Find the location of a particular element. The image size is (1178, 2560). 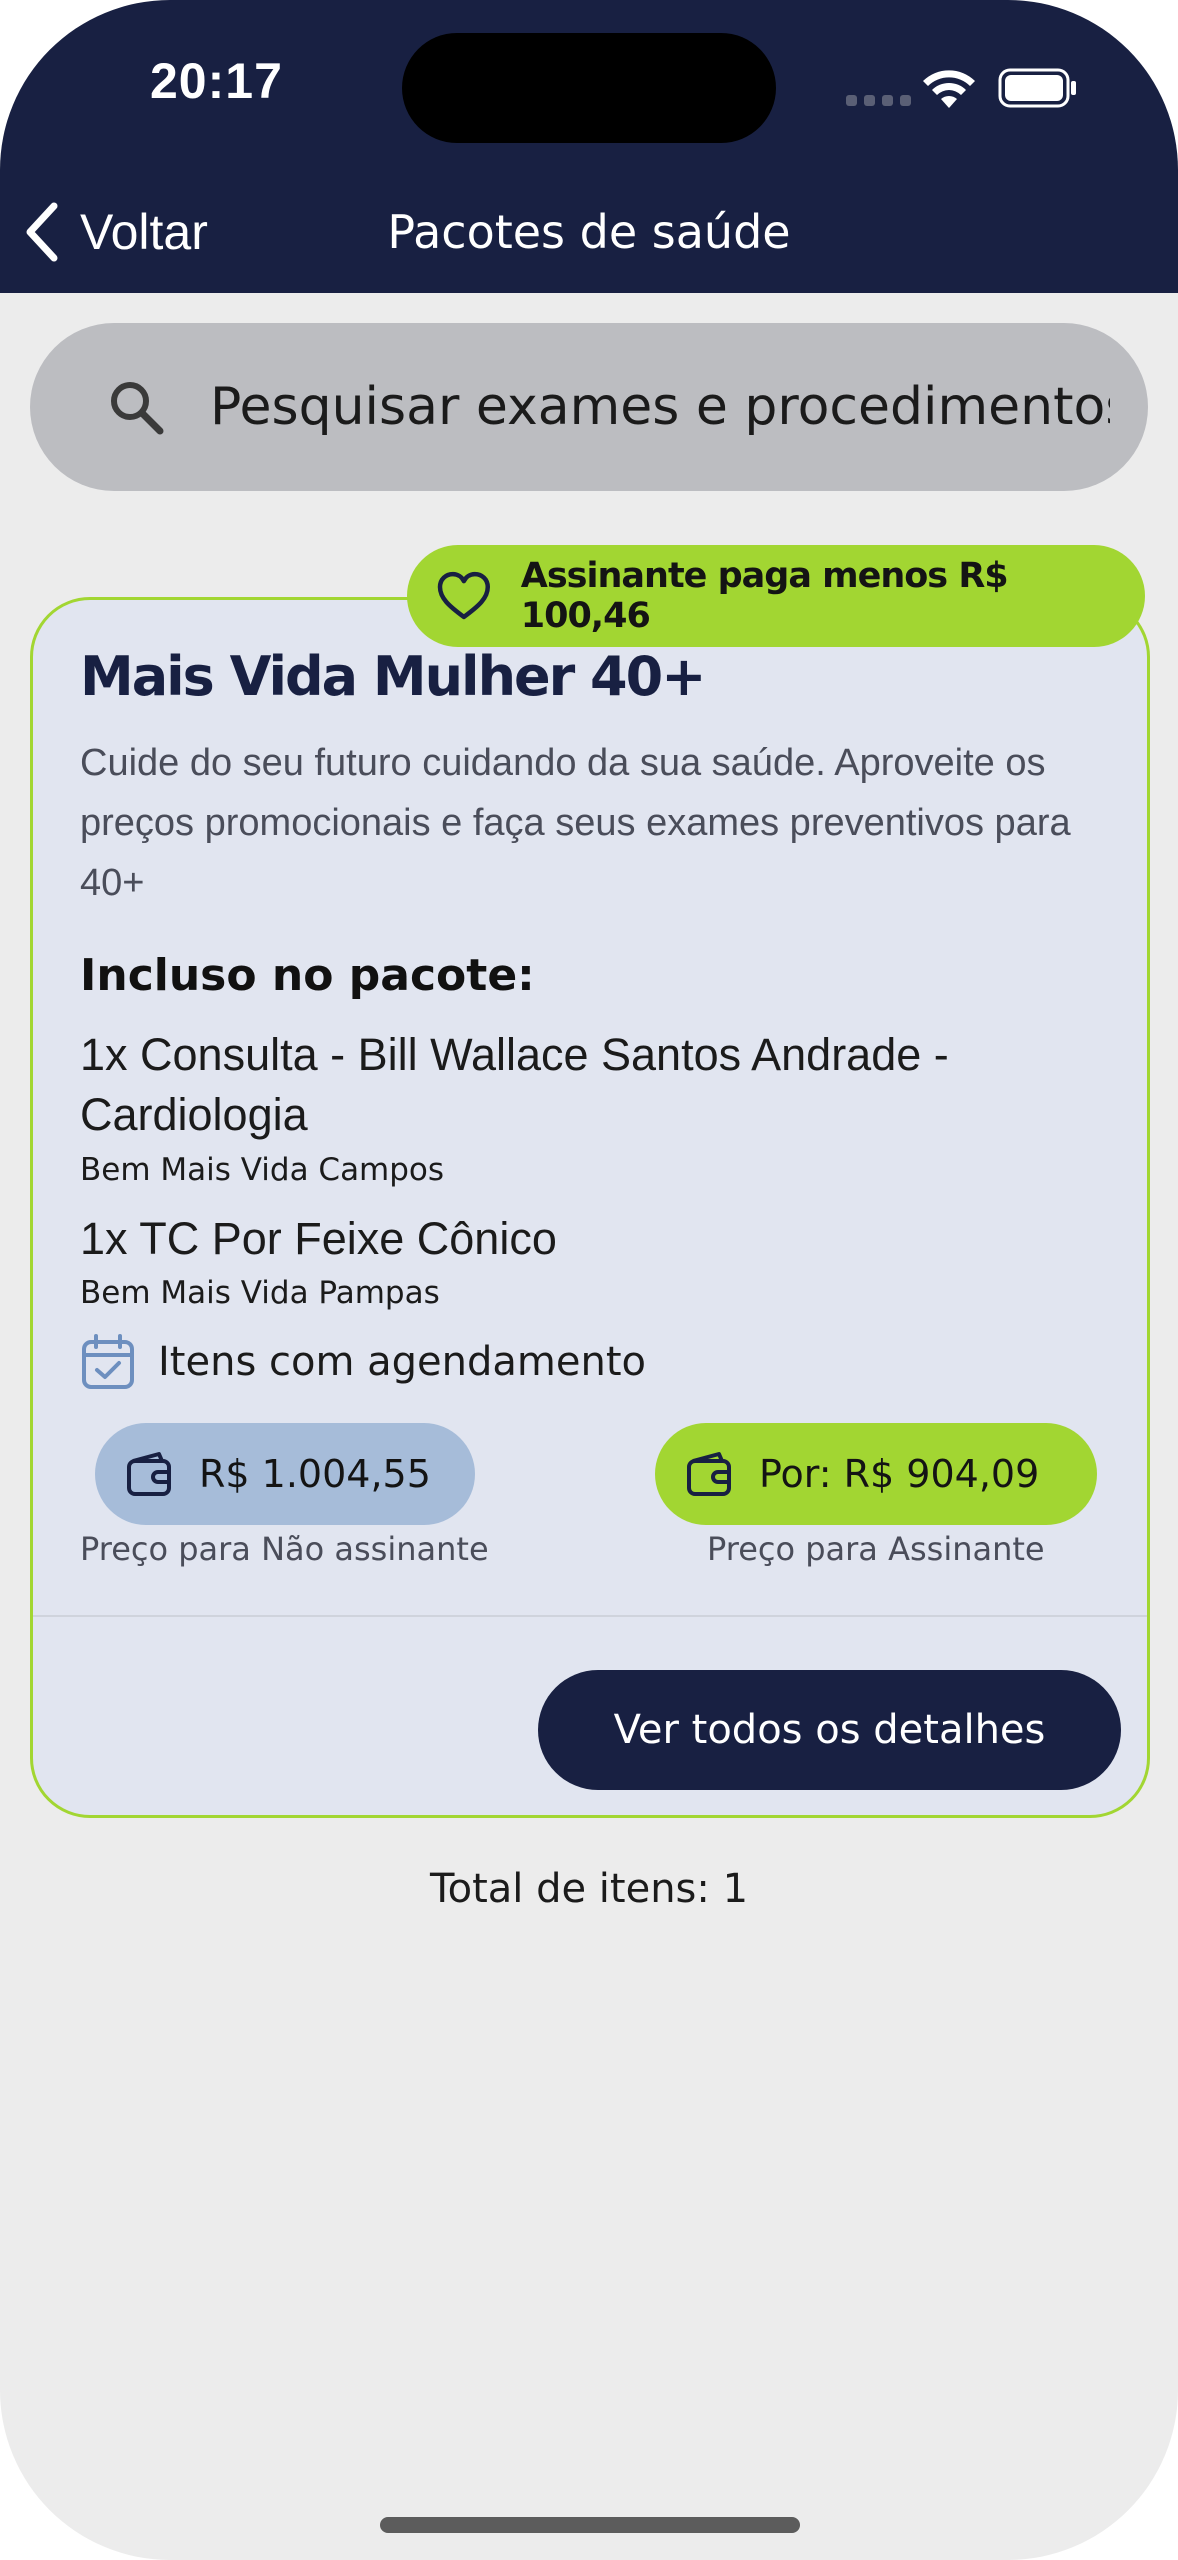

calendar-check-icon is located at coordinates (108, 1361).